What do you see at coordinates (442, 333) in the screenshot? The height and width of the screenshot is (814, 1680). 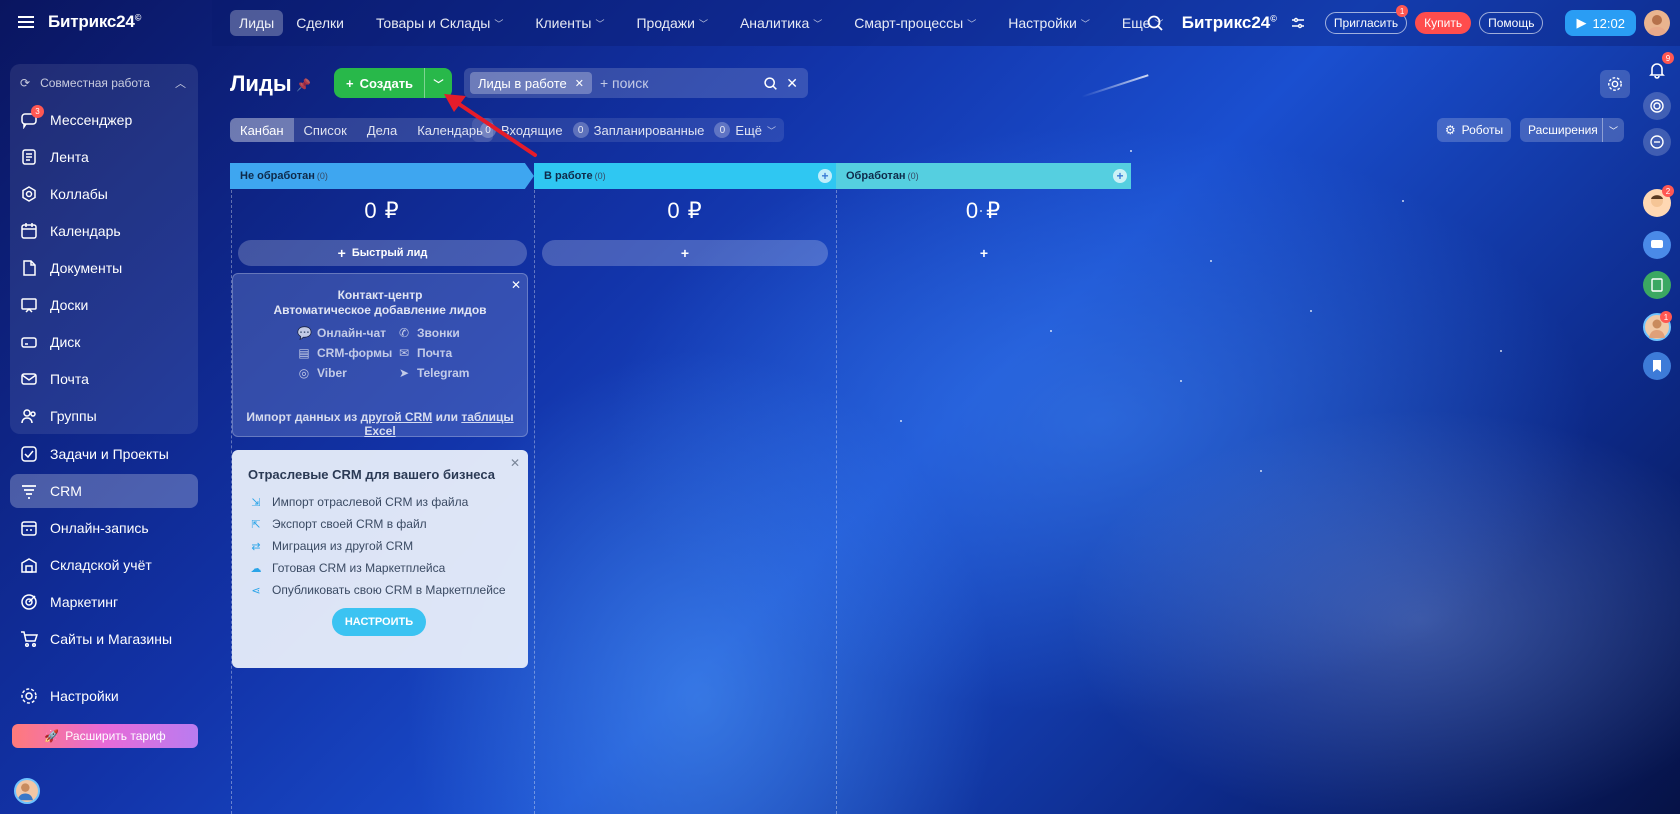 I see `channel-calls: ✆ Звонки` at bounding box center [442, 333].